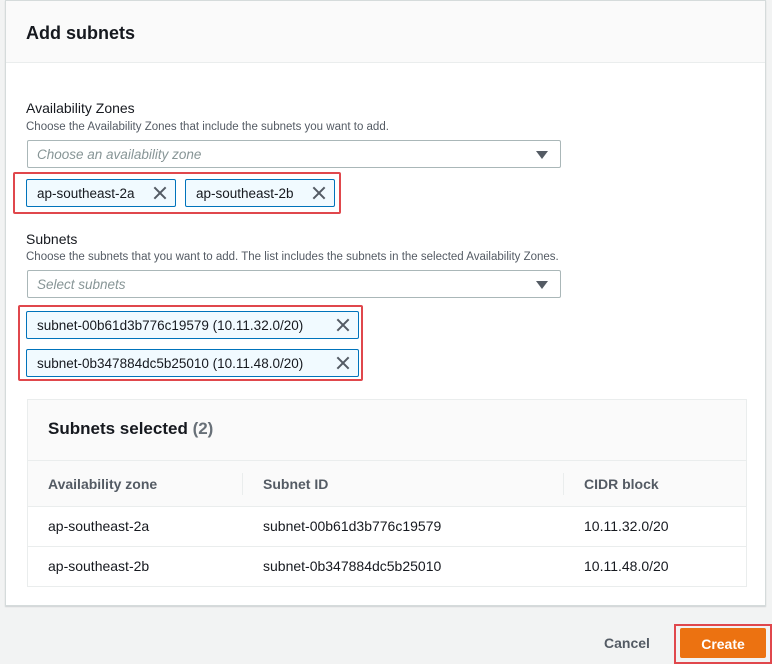 The width and height of the screenshot is (772, 664). I want to click on az-token-label: ap-southeast-2b, so click(245, 193).